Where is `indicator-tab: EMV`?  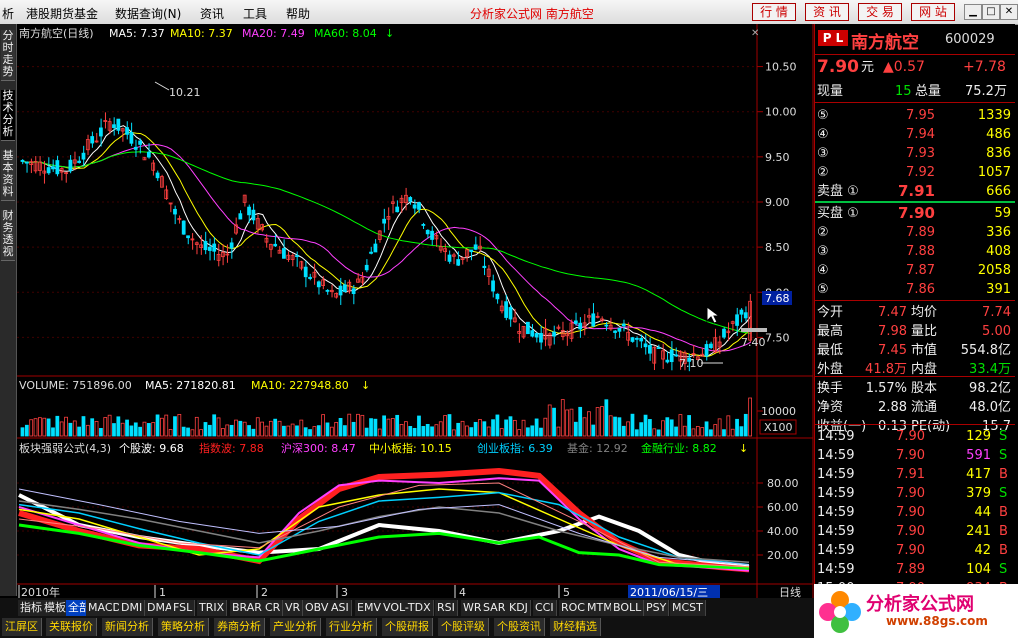
indicator-tab: EMV is located at coordinates (369, 608).